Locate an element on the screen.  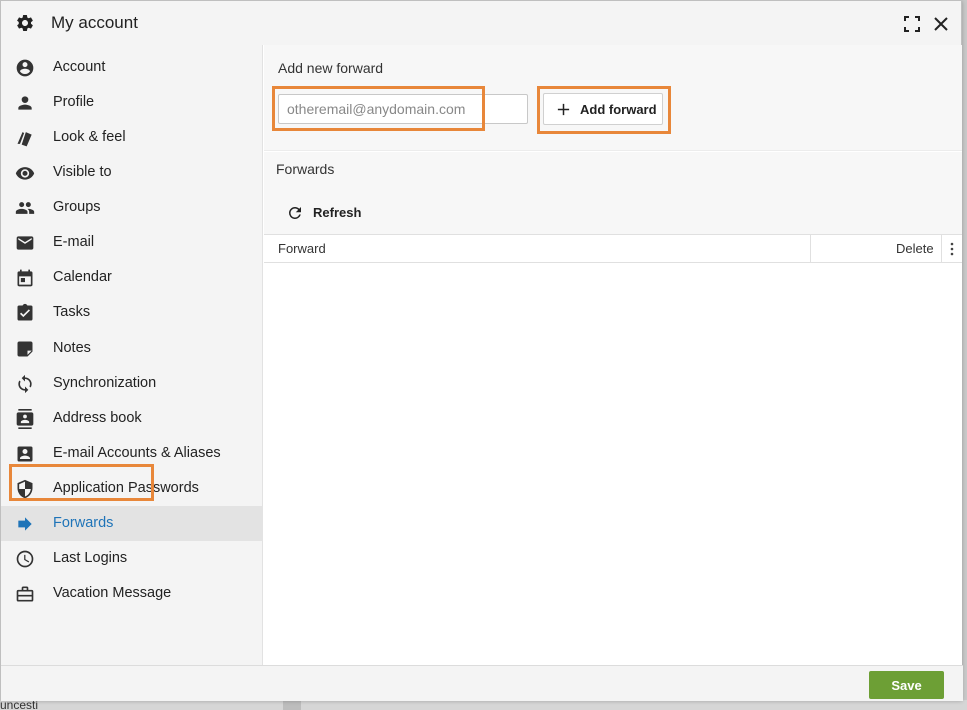
sidebar-item-groups: Groups is located at coordinates (132, 207).